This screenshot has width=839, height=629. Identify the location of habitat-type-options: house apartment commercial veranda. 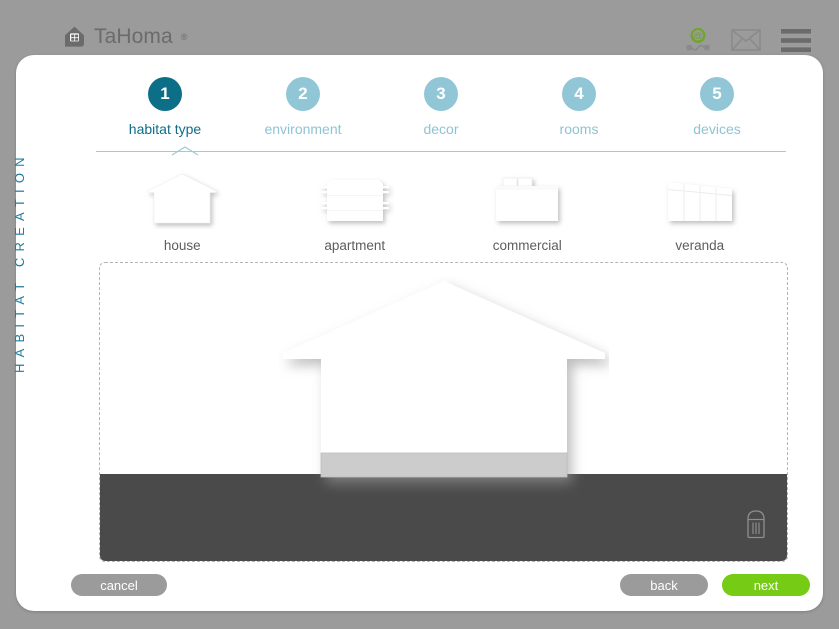
(441, 208).